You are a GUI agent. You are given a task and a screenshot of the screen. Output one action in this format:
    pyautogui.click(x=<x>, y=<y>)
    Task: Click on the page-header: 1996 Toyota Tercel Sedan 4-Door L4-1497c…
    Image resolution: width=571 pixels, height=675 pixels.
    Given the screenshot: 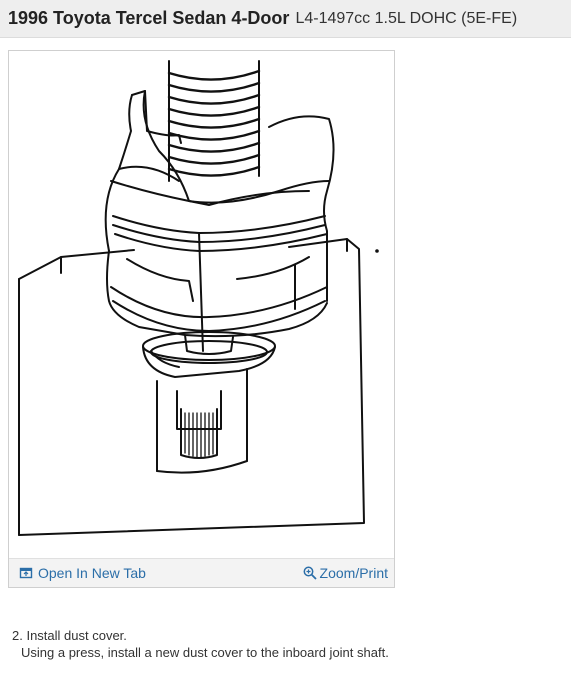 What is the action you would take?
    pyautogui.click(x=285, y=19)
    